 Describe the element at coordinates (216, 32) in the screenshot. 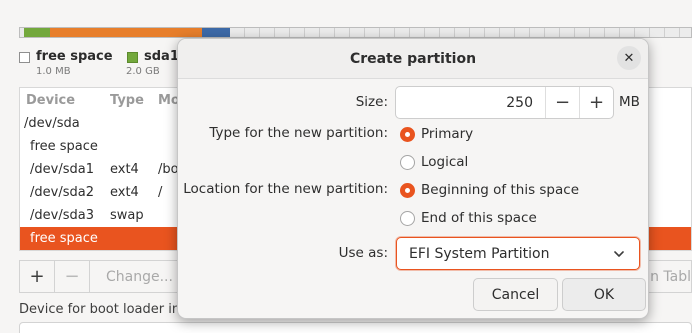

I see `bar-sda3` at that location.